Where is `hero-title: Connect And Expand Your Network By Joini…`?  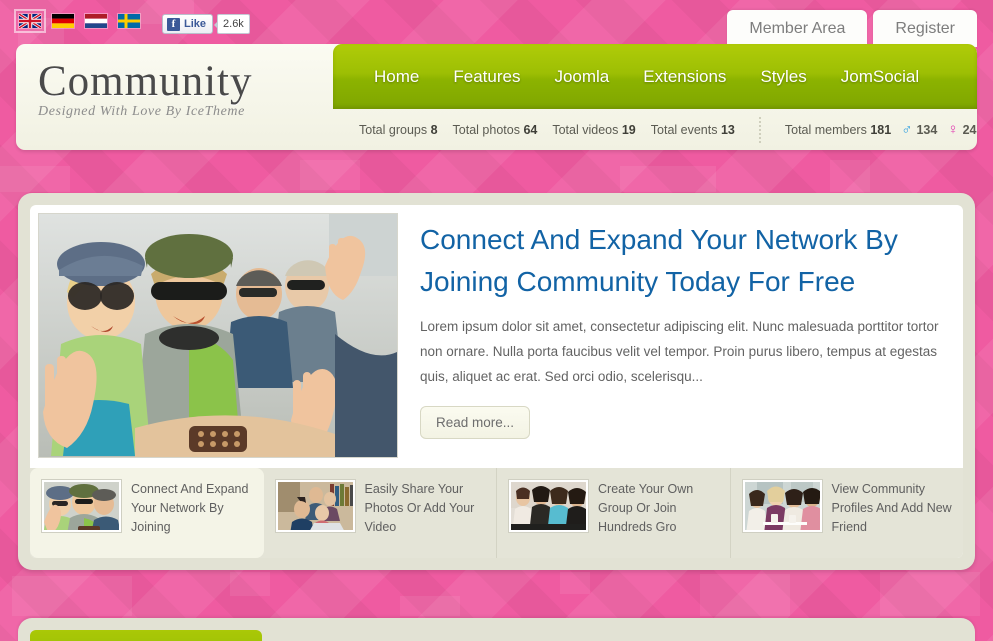 hero-title: Connect And Expand Your Network By Joini… is located at coordinates (691, 261).